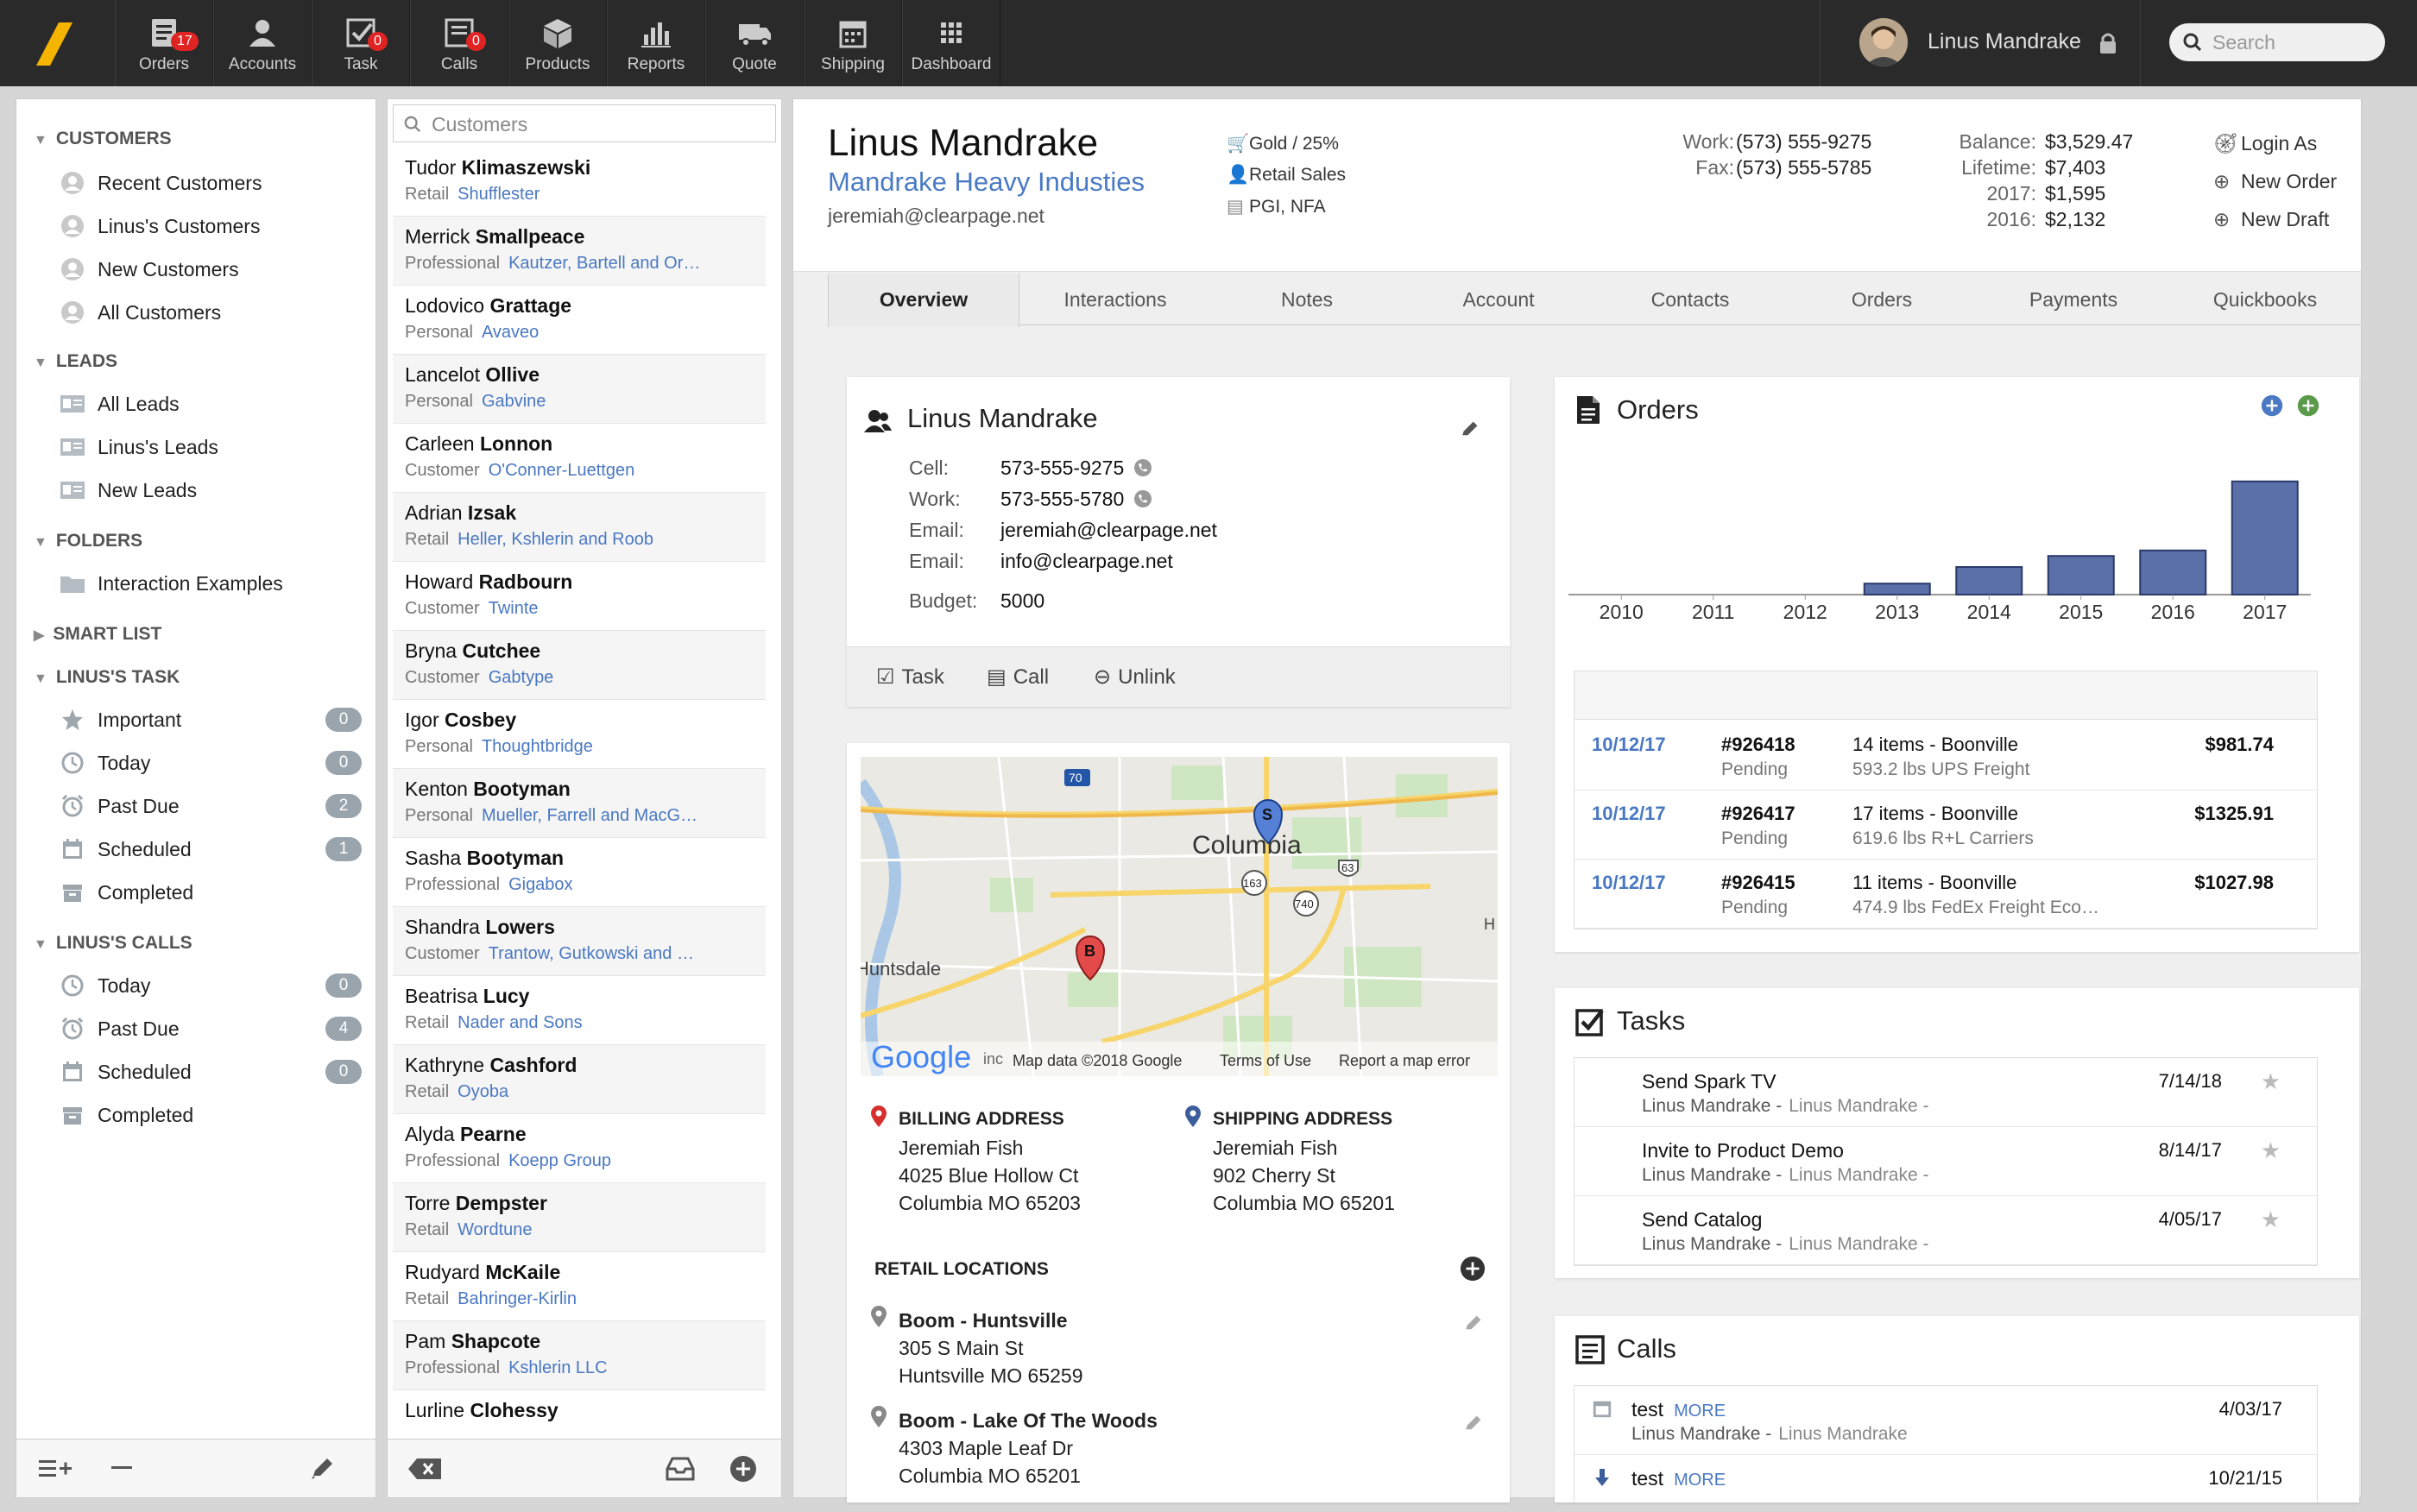 This screenshot has width=2417, height=1512. I want to click on company-link: Oyoba, so click(483, 1092).